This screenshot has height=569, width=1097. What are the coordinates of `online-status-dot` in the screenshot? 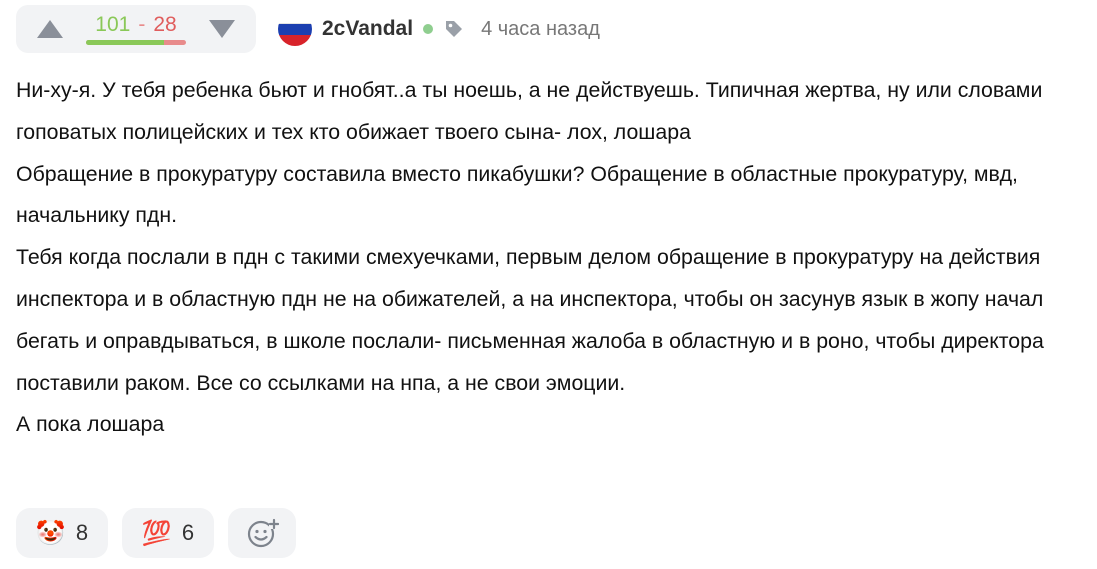 It's located at (428, 29).